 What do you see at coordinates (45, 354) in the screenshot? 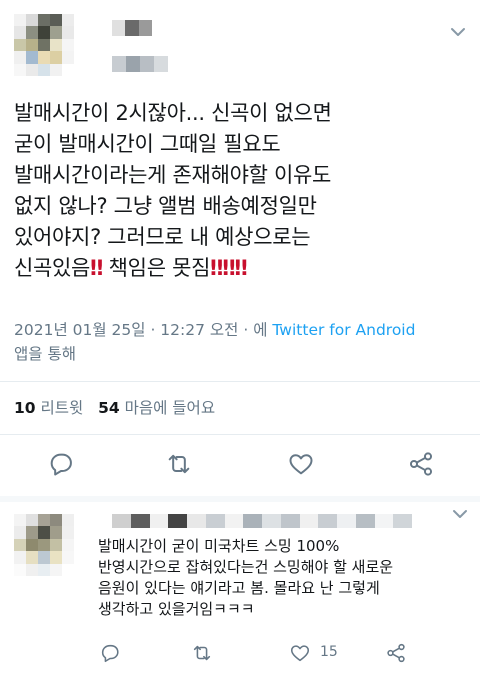
I see `via-suffix: 앱을 통해` at bounding box center [45, 354].